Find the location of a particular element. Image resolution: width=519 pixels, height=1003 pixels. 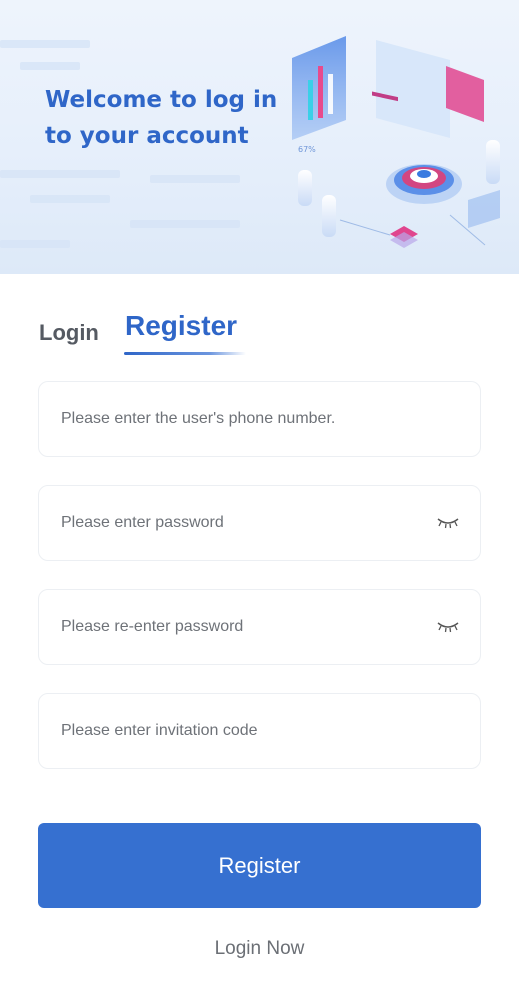

auth-tabs: Login Register is located at coordinates (259, 330).